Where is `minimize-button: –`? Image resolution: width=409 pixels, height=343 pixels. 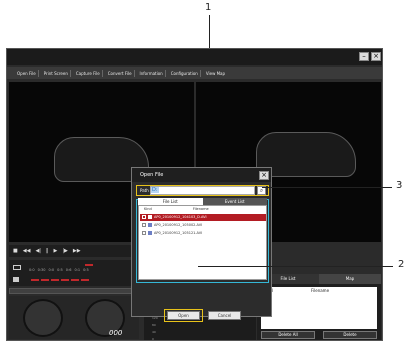 minimize-button: – is located at coordinates (364, 56).